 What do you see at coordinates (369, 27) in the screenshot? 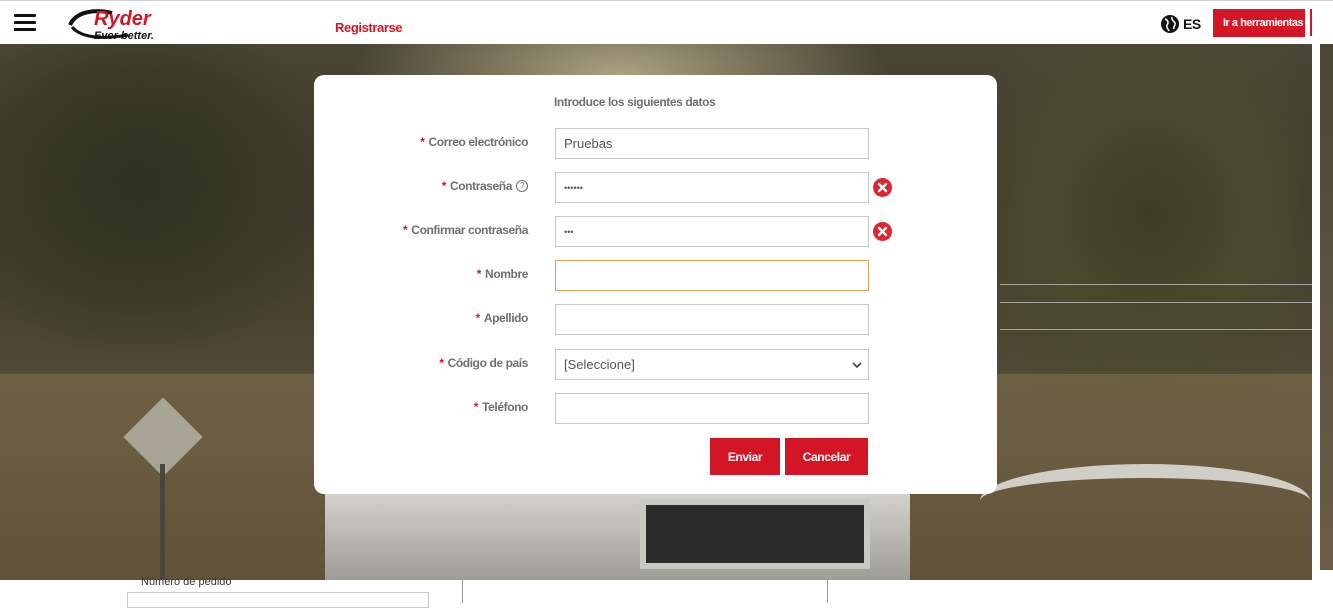
I see `register-link: Registrarse` at bounding box center [369, 27].